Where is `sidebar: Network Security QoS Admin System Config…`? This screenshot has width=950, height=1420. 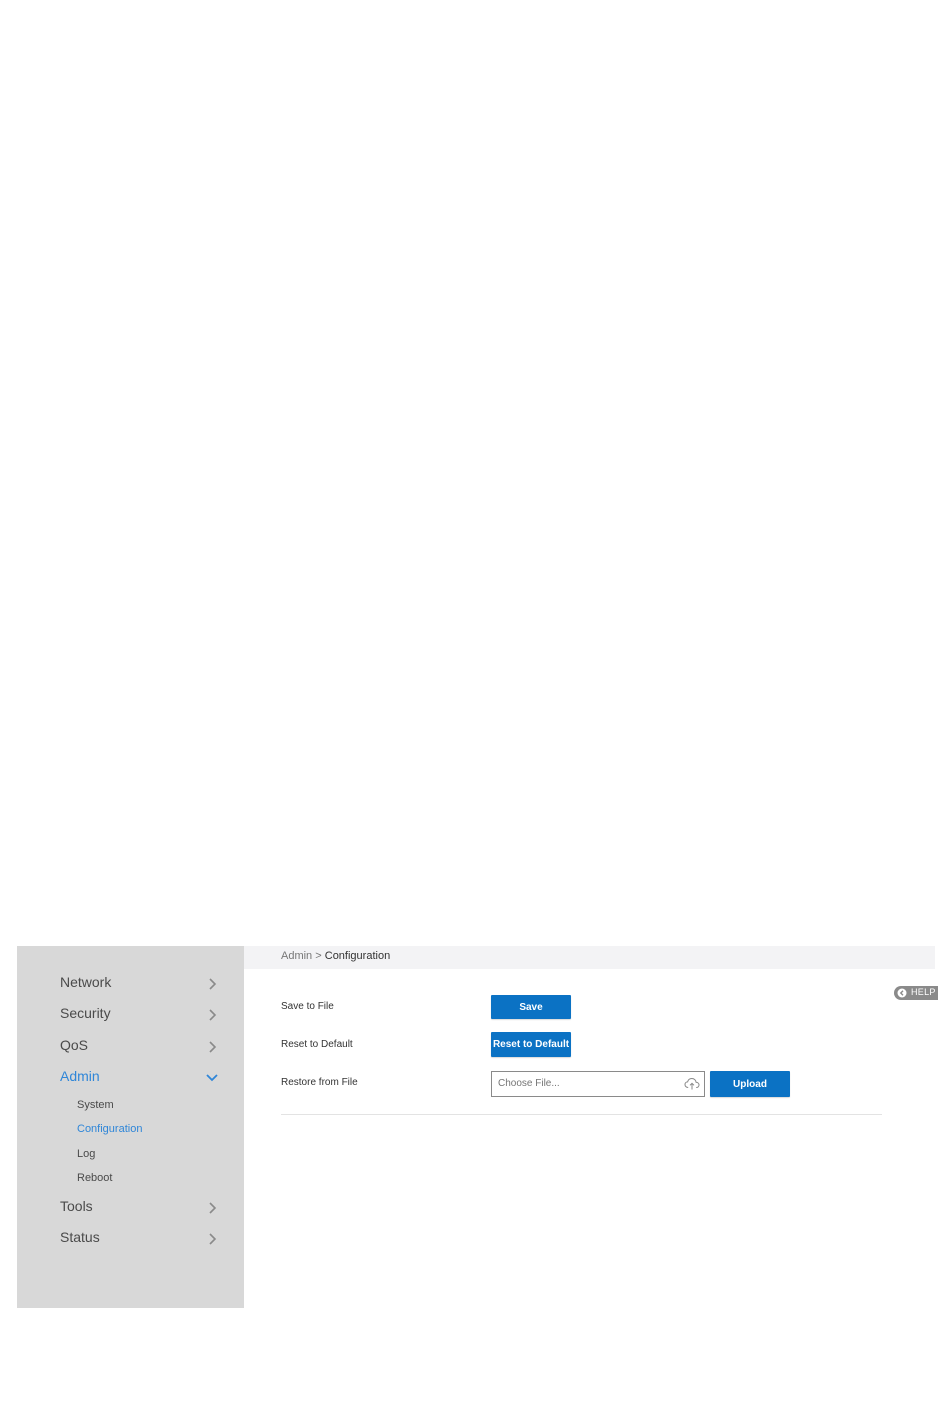
sidebar: Network Security QoS Admin System Config… is located at coordinates (130, 1127).